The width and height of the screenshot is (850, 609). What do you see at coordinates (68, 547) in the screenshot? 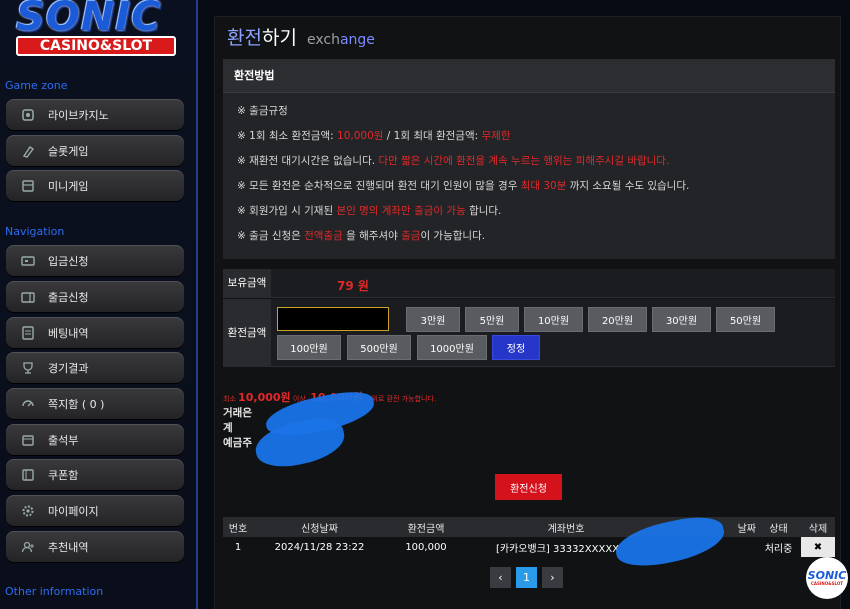
I see `sidebar-item-label: 추천내역` at bounding box center [68, 547].